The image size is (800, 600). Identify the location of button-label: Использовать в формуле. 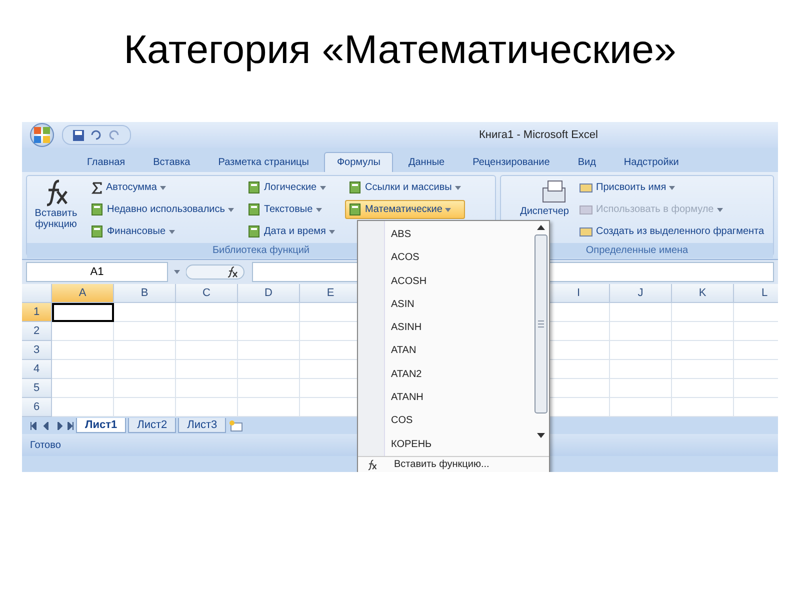
(655, 209).